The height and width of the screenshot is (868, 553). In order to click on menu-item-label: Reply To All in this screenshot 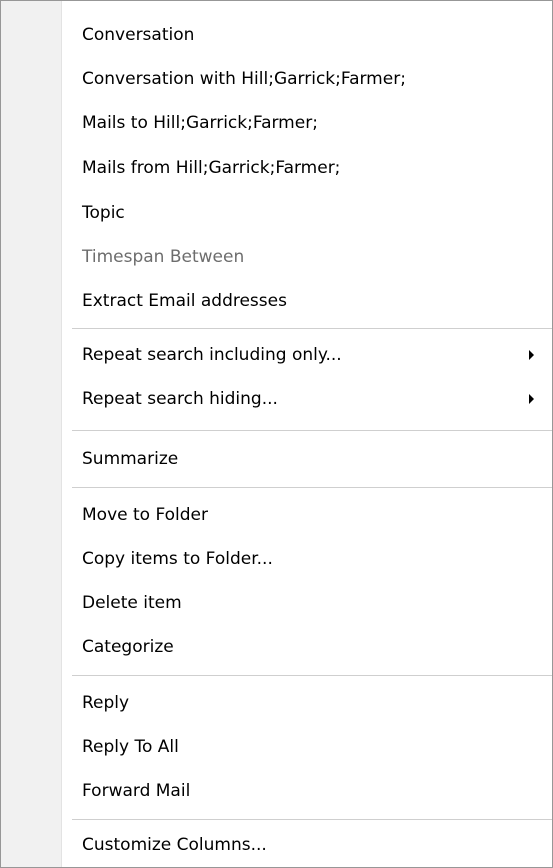, I will do `click(130, 747)`.